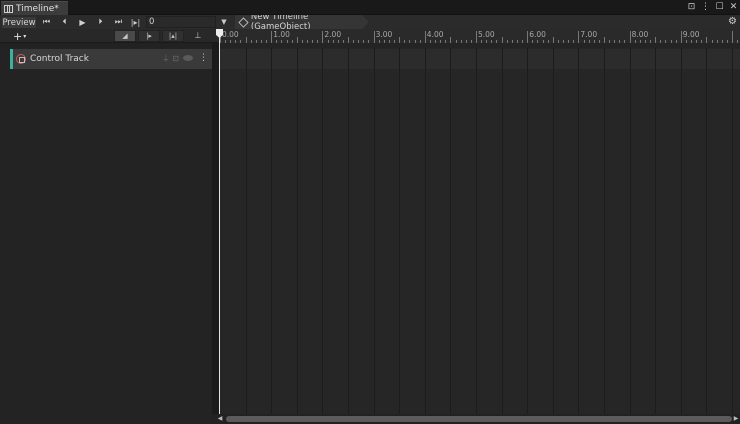 Image resolution: width=740 pixels, height=424 pixels. Describe the element at coordinates (733, 7) in the screenshot. I see `close-icon: ✕` at that location.